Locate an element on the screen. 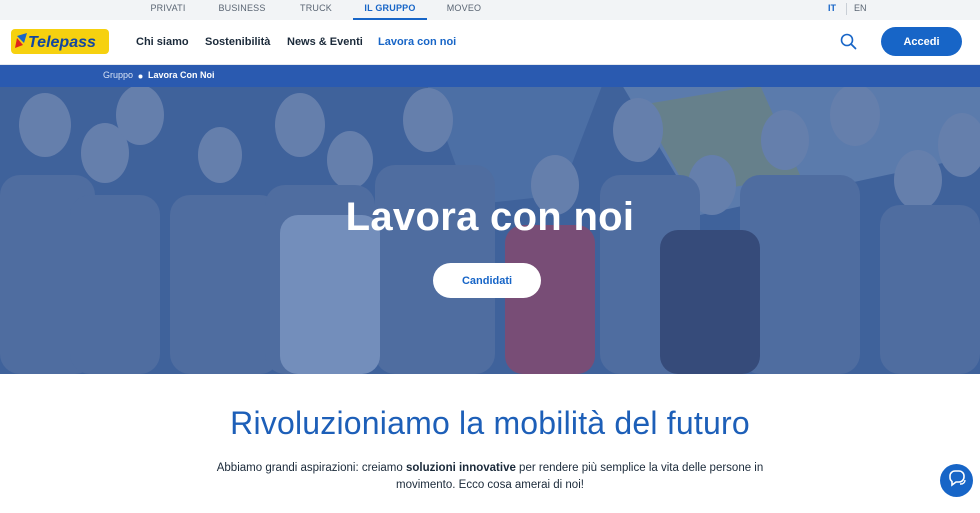  logo-text: Telepass is located at coordinates (62, 42).